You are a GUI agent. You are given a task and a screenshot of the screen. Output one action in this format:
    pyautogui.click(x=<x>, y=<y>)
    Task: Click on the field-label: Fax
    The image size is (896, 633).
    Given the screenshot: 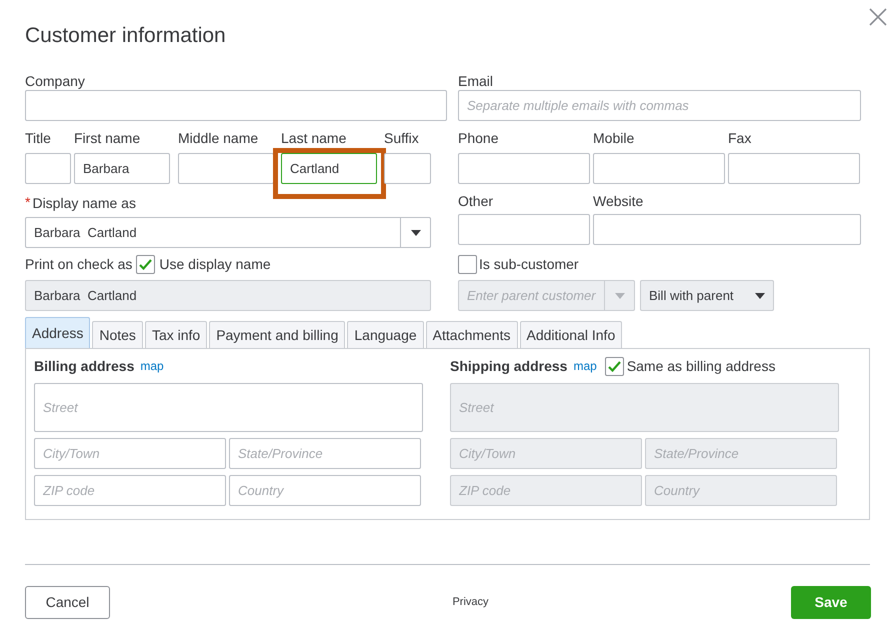 What is the action you would take?
    pyautogui.click(x=740, y=138)
    